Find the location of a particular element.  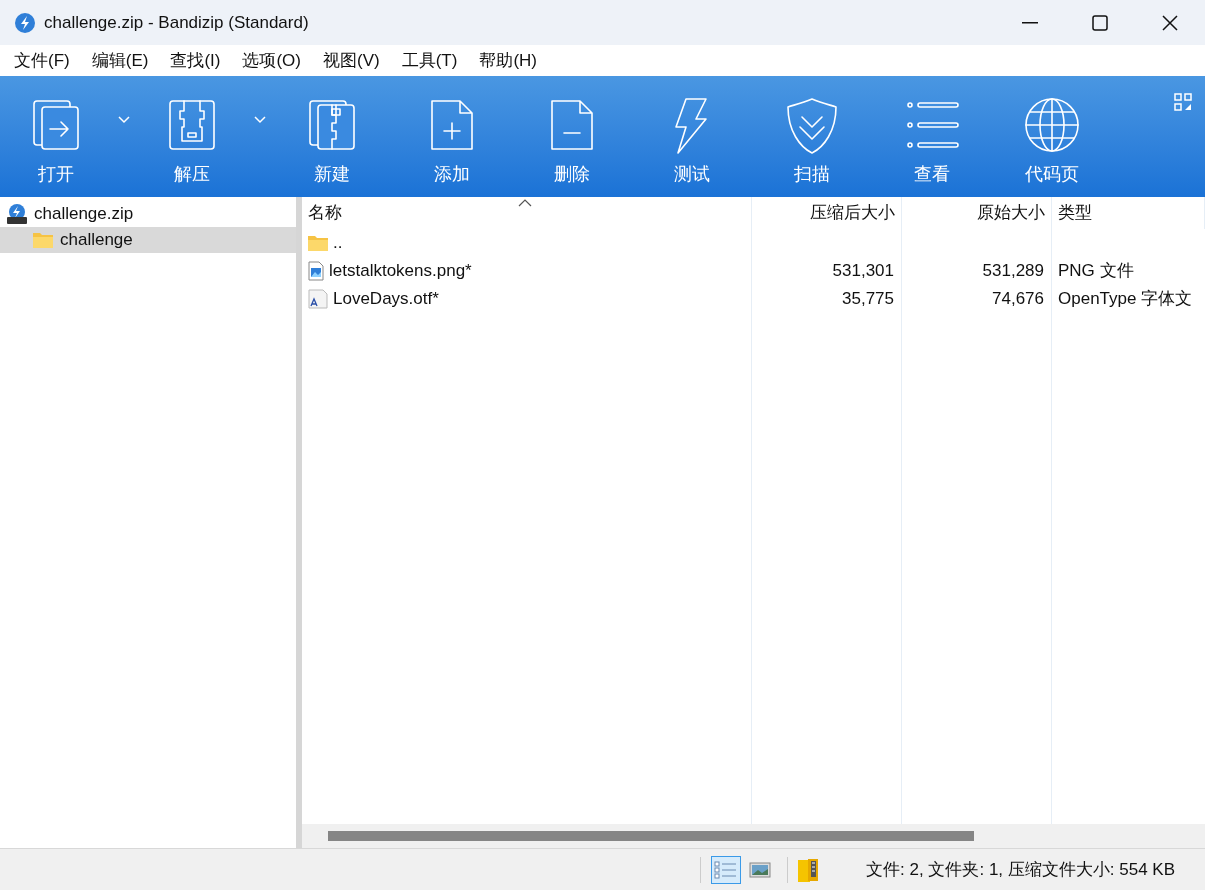

menu-item: 文件(F) is located at coordinates (42, 60).